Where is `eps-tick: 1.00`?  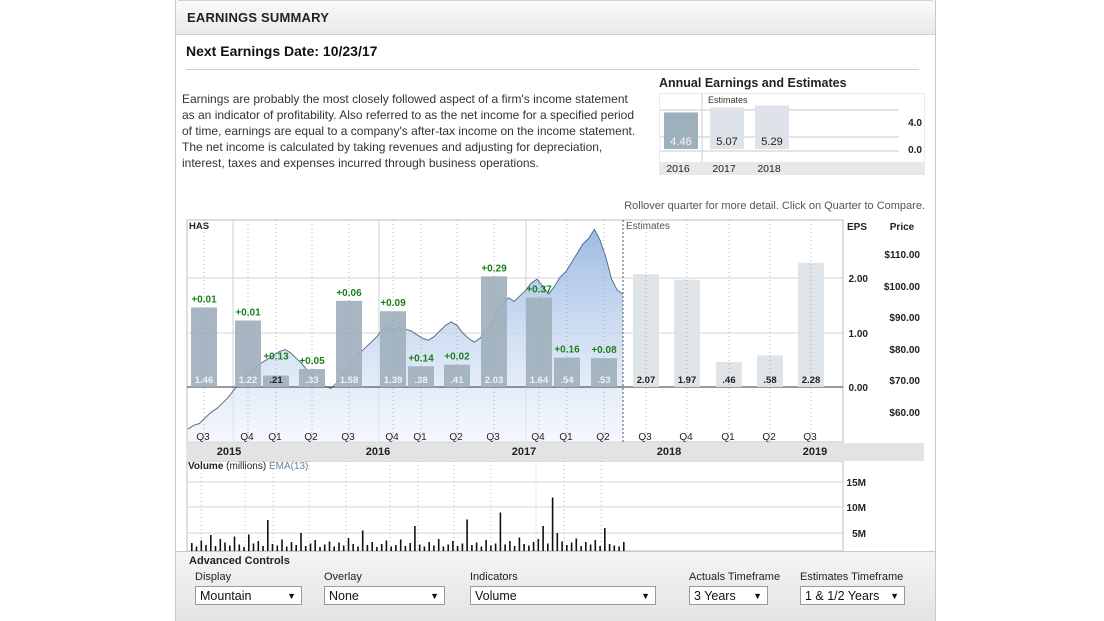 eps-tick: 1.00 is located at coordinates (859, 334).